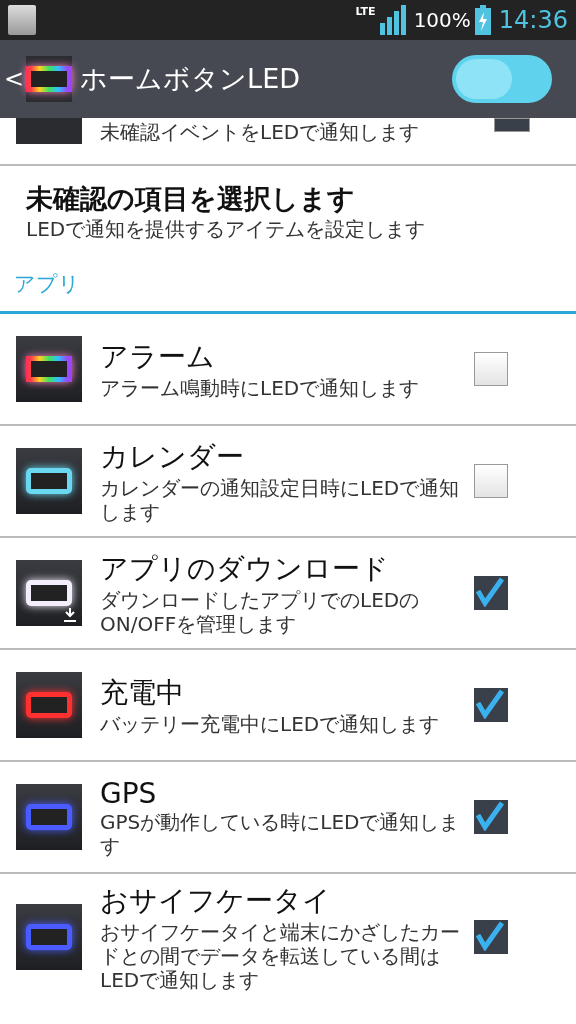 This screenshot has width=576, height=1024. Describe the element at coordinates (365, 11) in the screenshot. I see `network-type: LTE` at that location.